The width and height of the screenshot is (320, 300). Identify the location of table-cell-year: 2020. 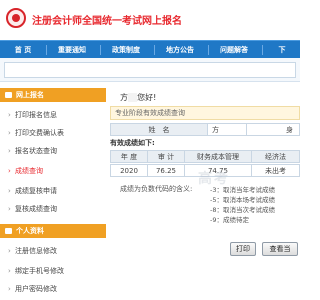
(129, 170).